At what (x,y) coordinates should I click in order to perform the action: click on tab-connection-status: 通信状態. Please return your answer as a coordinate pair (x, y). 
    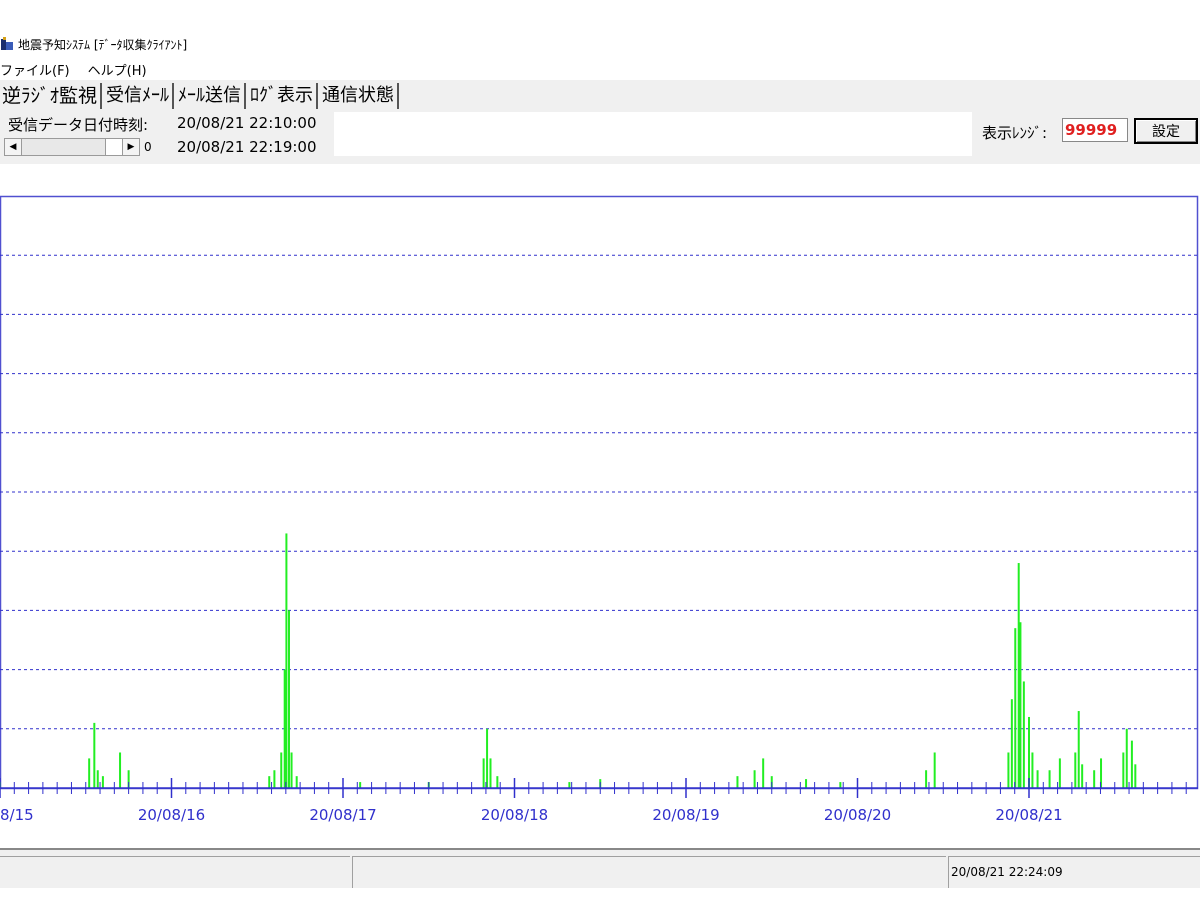
    Looking at the image, I should click on (360, 96).